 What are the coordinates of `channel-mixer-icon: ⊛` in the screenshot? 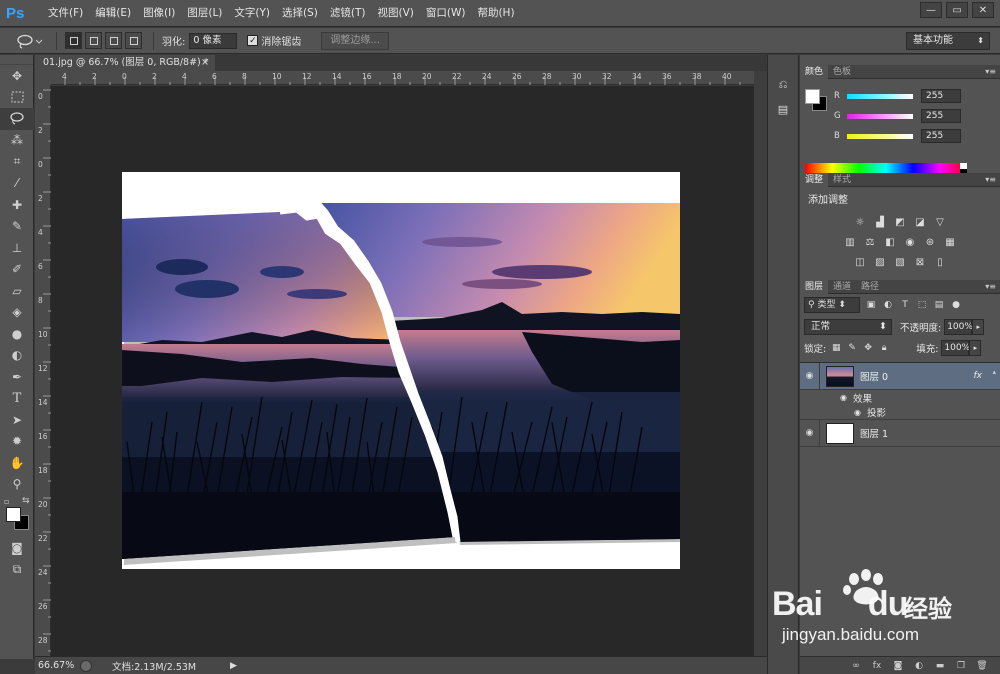 It's located at (930, 242).